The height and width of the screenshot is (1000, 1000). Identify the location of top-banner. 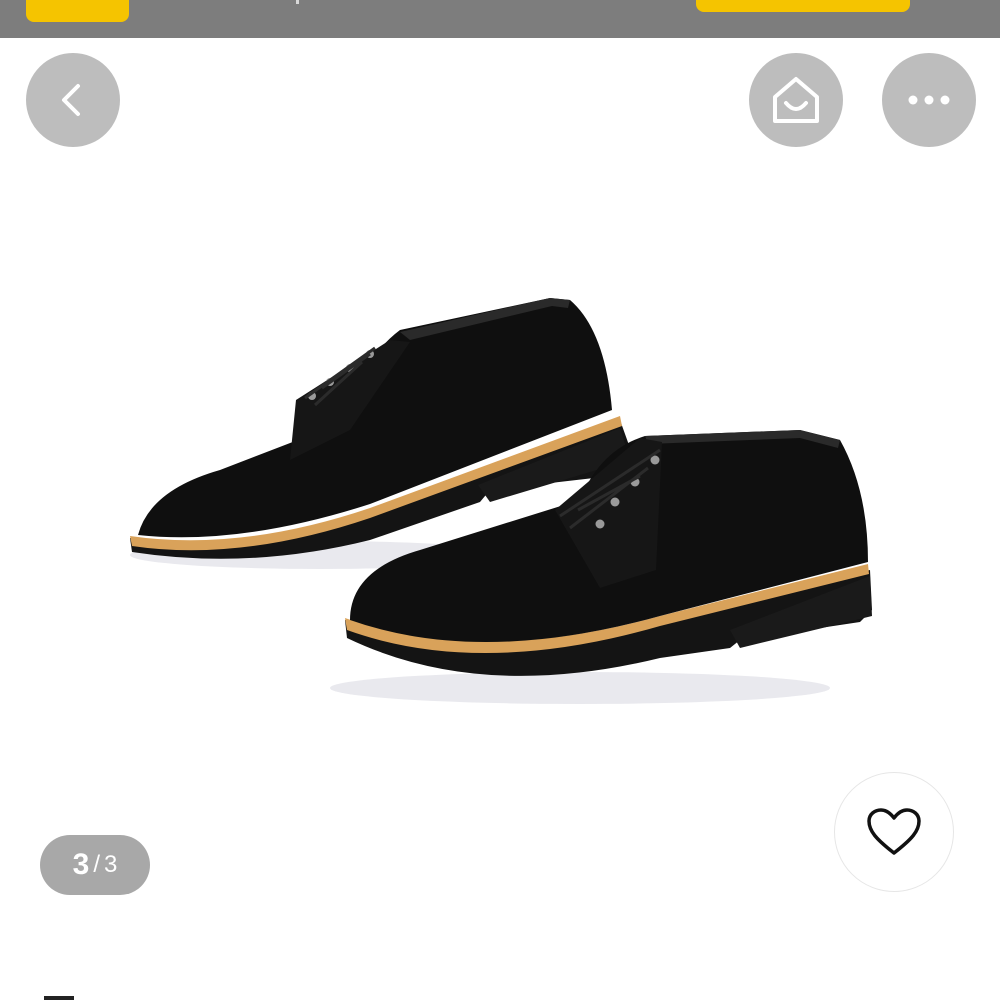
(500, 19).